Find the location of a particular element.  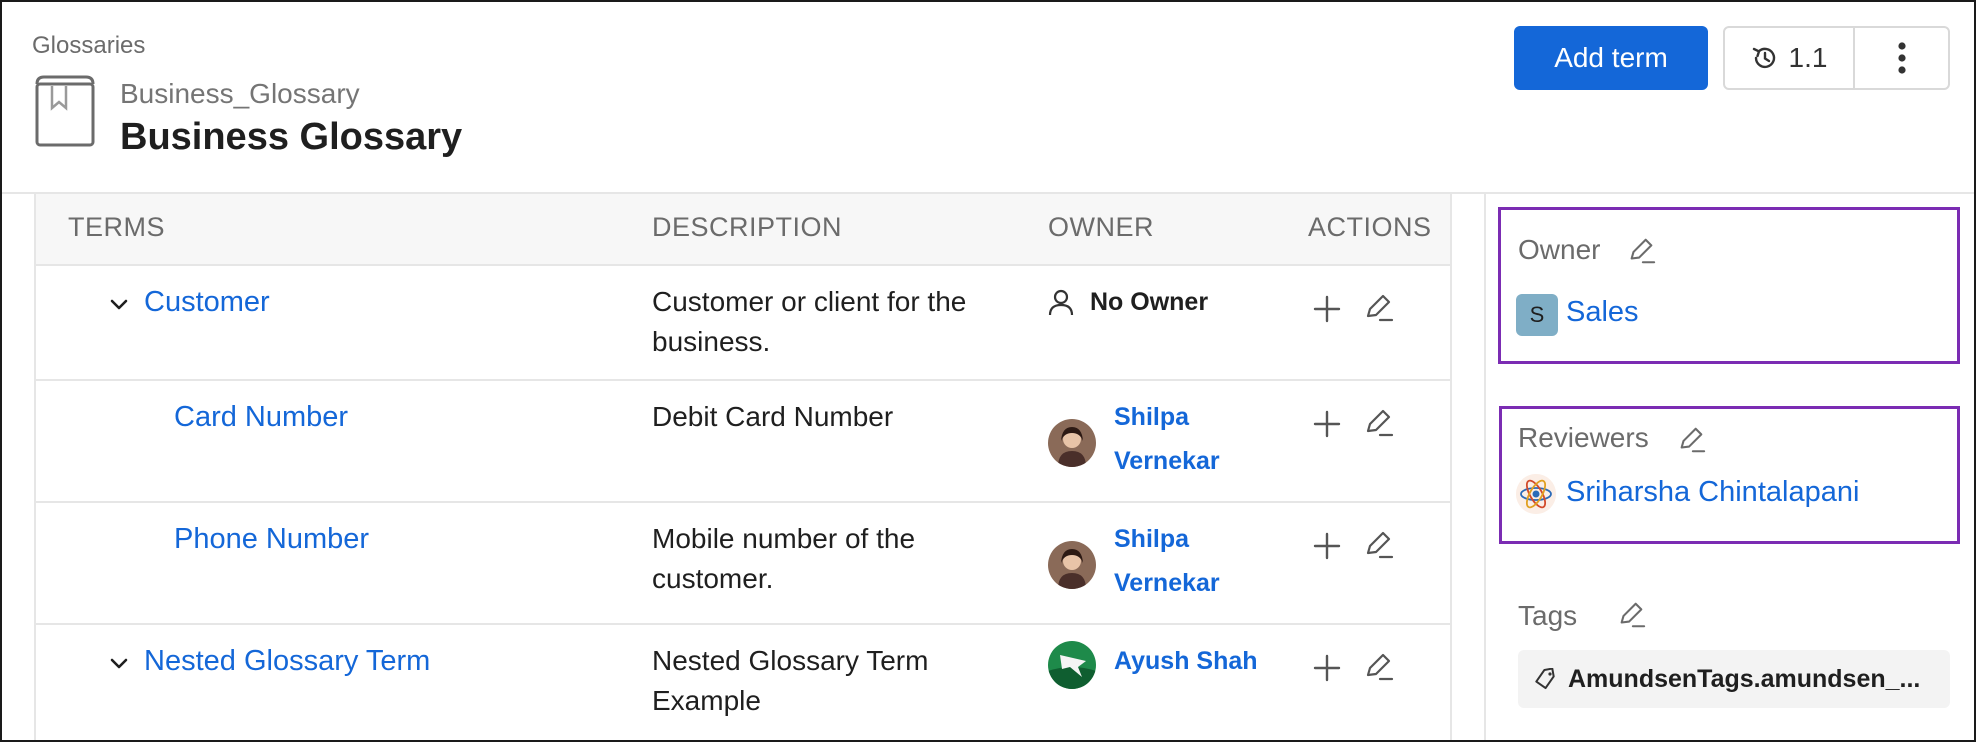

column-header-terms: TERMS is located at coordinates (116, 227).